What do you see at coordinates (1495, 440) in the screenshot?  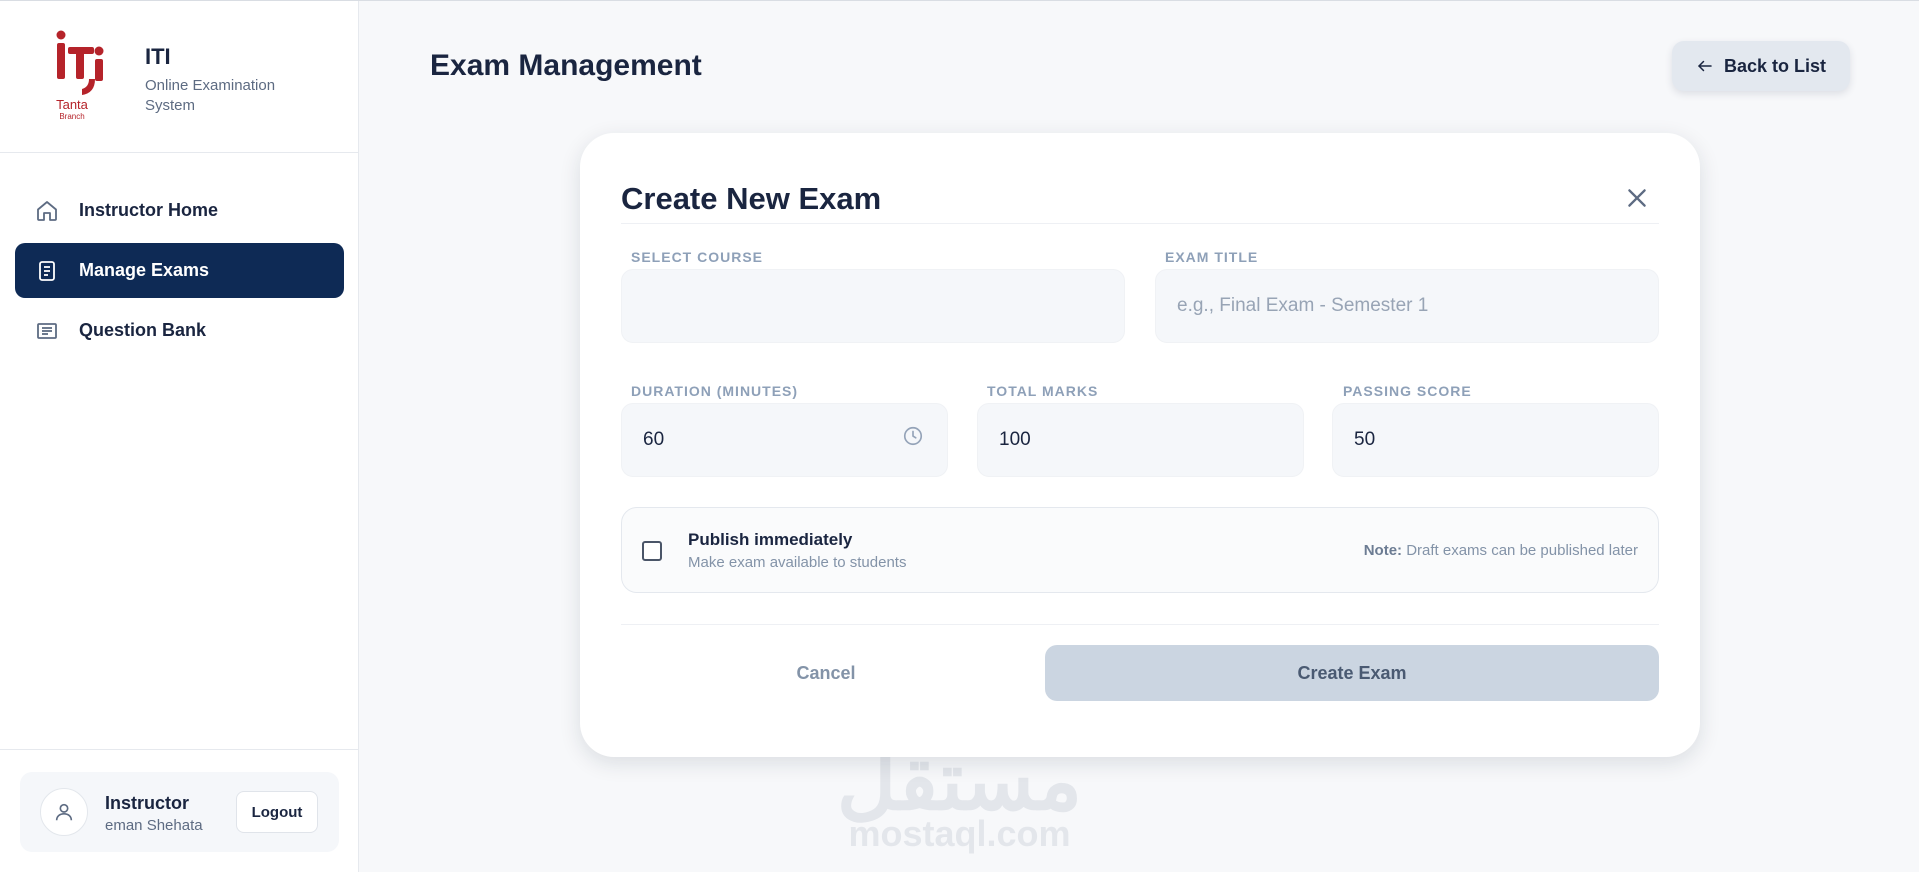 I see `passing-score-input` at bounding box center [1495, 440].